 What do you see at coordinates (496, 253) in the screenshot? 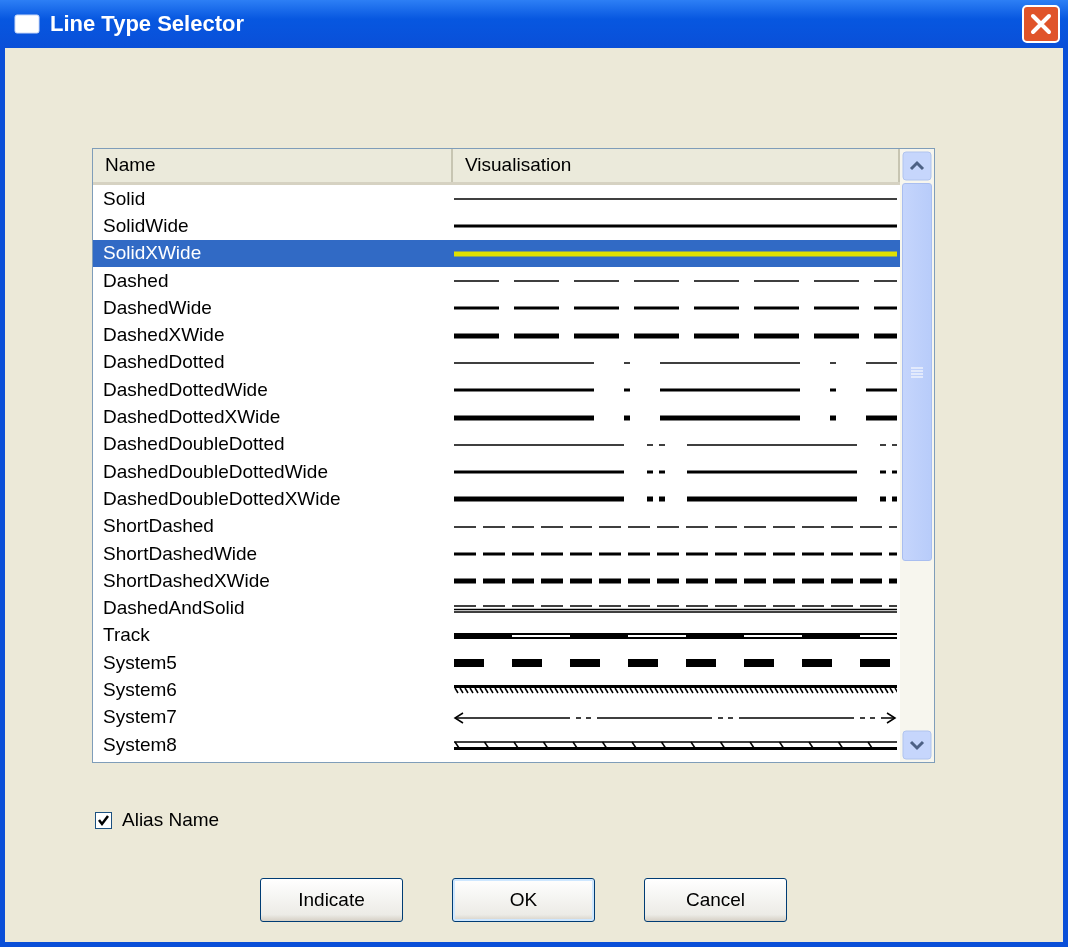
I see `list-row: SolidXWide` at bounding box center [496, 253].